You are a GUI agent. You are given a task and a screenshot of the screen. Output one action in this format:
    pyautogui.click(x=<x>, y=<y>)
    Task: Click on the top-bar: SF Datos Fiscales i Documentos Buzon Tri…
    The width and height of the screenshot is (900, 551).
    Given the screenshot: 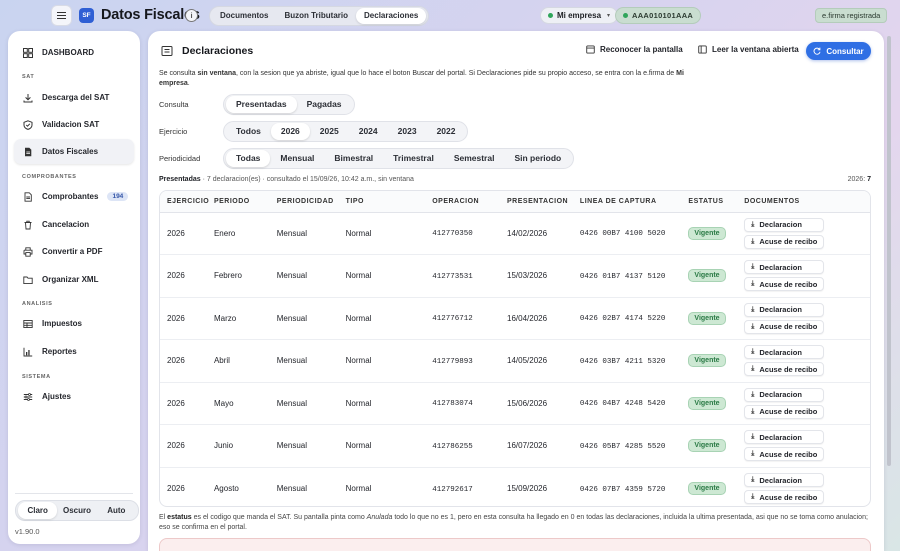 What is the action you would take?
    pyautogui.click(x=450, y=16)
    